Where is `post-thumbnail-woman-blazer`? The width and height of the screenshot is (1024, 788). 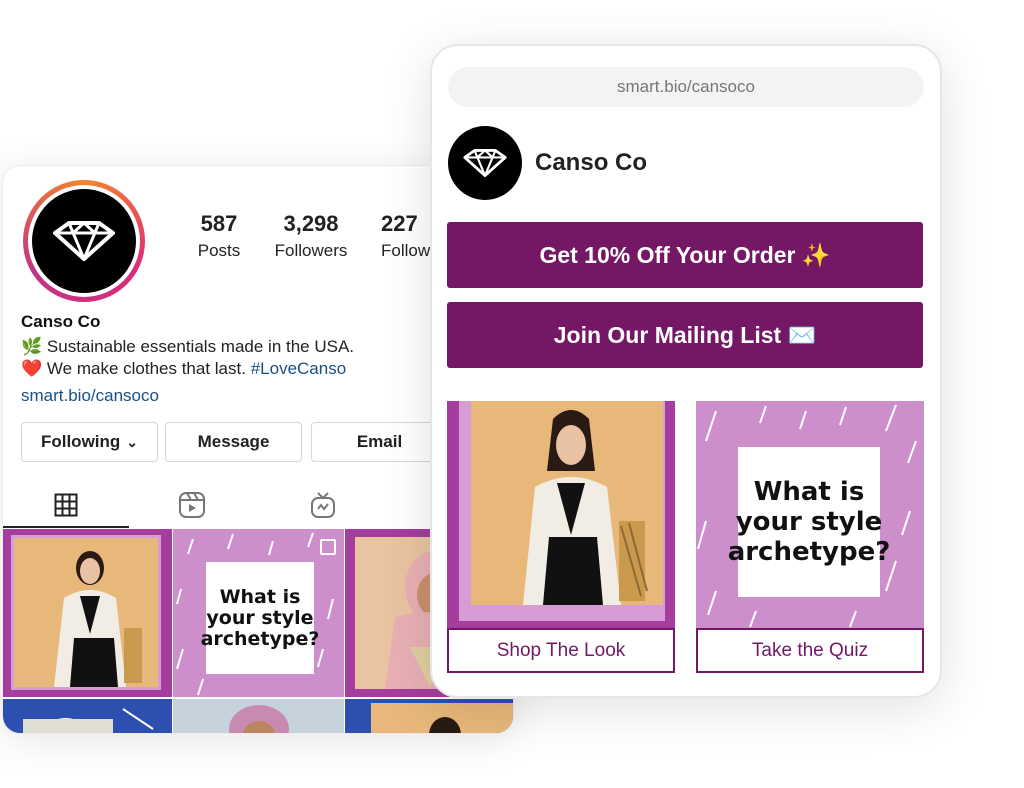
post-thumbnail-woman-blazer is located at coordinates (87, 613).